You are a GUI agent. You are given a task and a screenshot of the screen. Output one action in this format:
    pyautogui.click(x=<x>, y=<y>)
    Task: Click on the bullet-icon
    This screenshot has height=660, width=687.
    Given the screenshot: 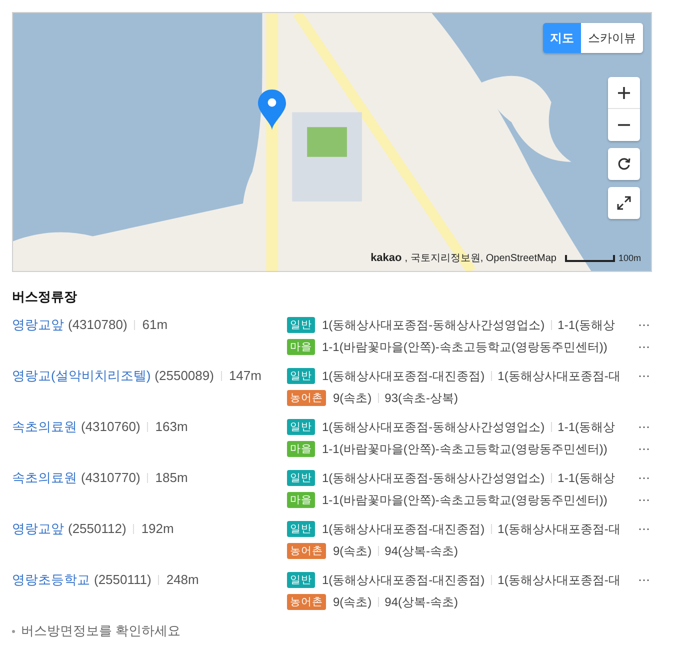 What is the action you would take?
    pyautogui.click(x=13, y=631)
    